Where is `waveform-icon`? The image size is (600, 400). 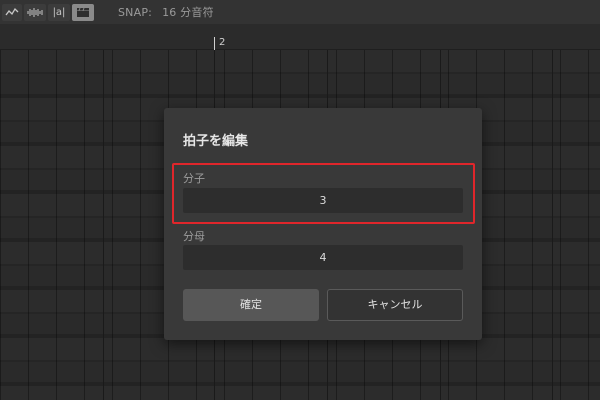 waveform-icon is located at coordinates (35, 12).